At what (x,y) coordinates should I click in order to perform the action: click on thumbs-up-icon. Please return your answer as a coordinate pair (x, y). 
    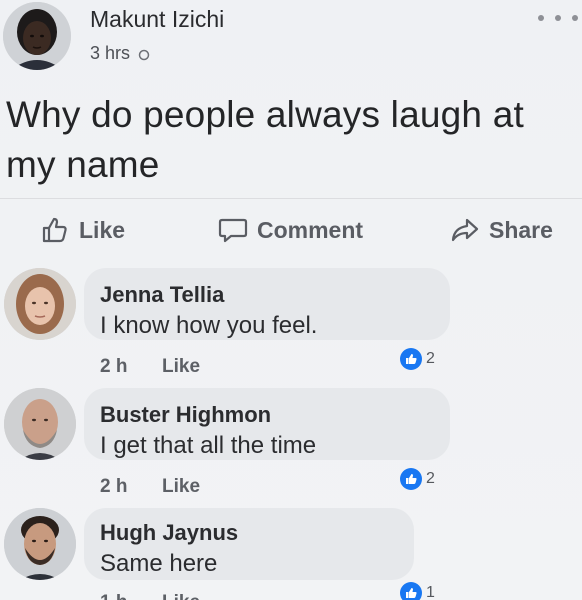
    Looking at the image, I should click on (55, 230).